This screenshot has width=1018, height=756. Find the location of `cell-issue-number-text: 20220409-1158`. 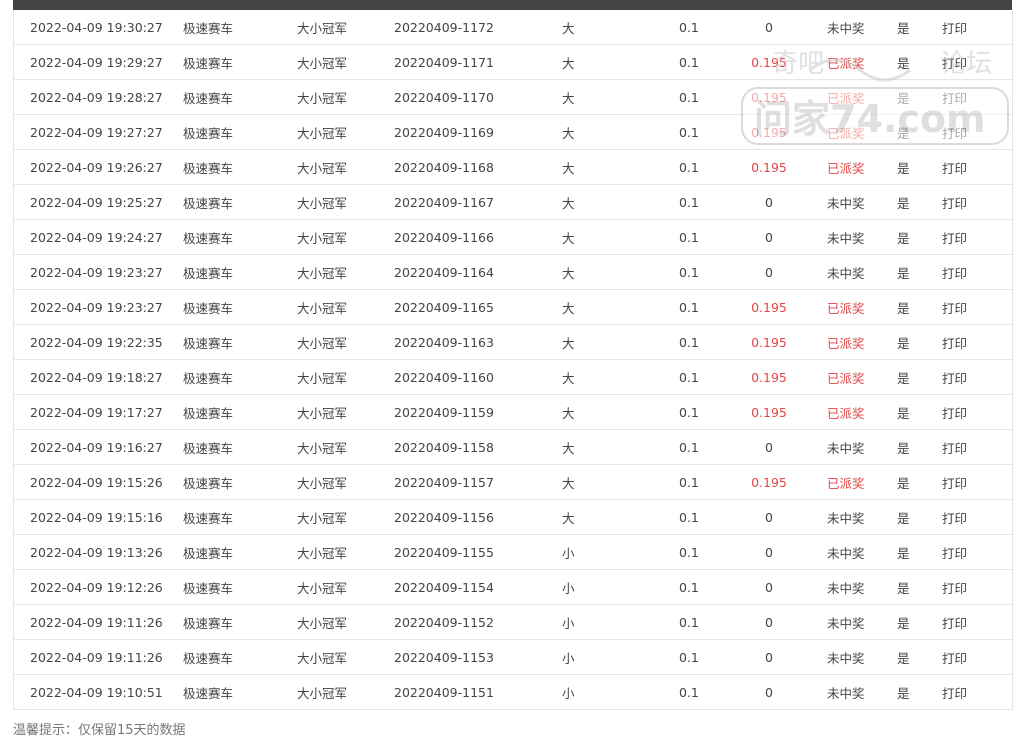

cell-issue-number-text: 20220409-1158 is located at coordinates (444, 447).